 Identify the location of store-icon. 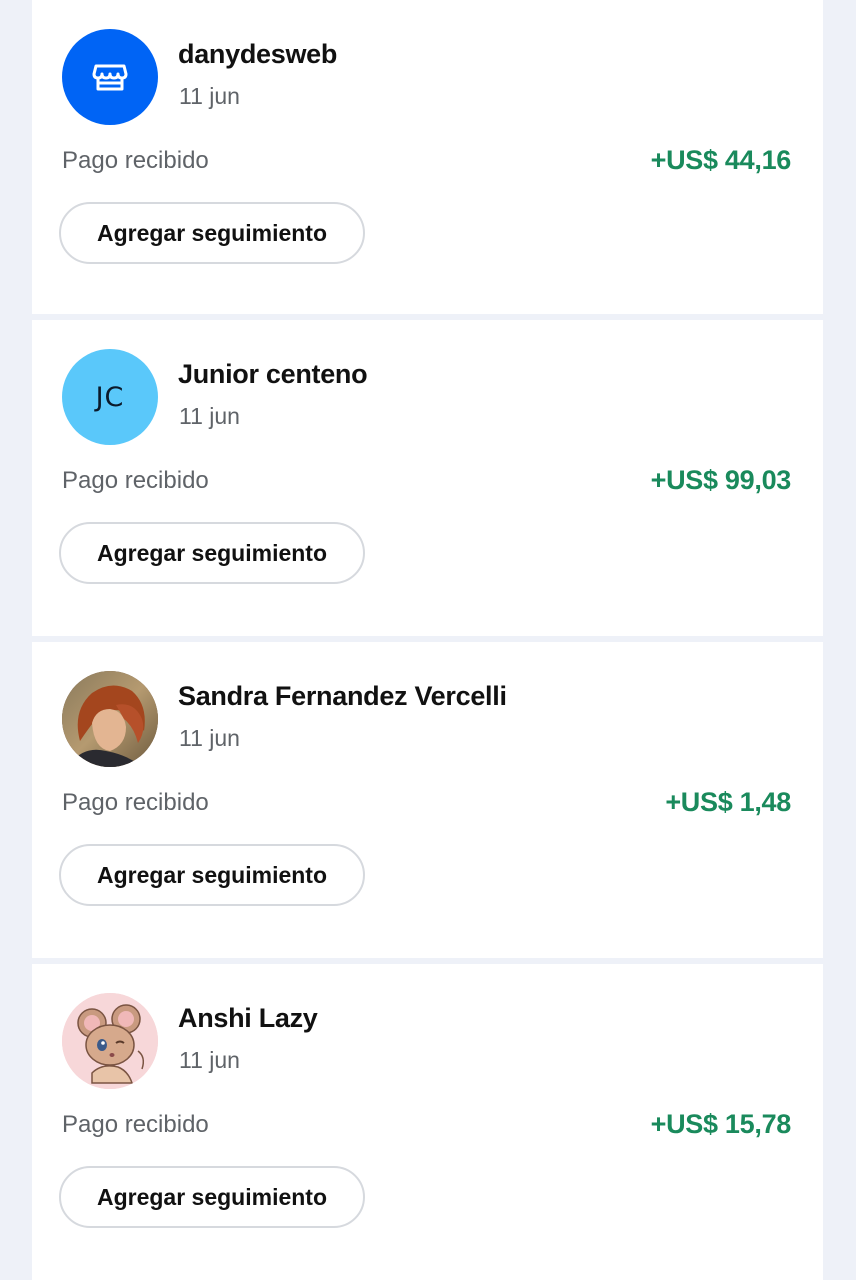
(110, 77).